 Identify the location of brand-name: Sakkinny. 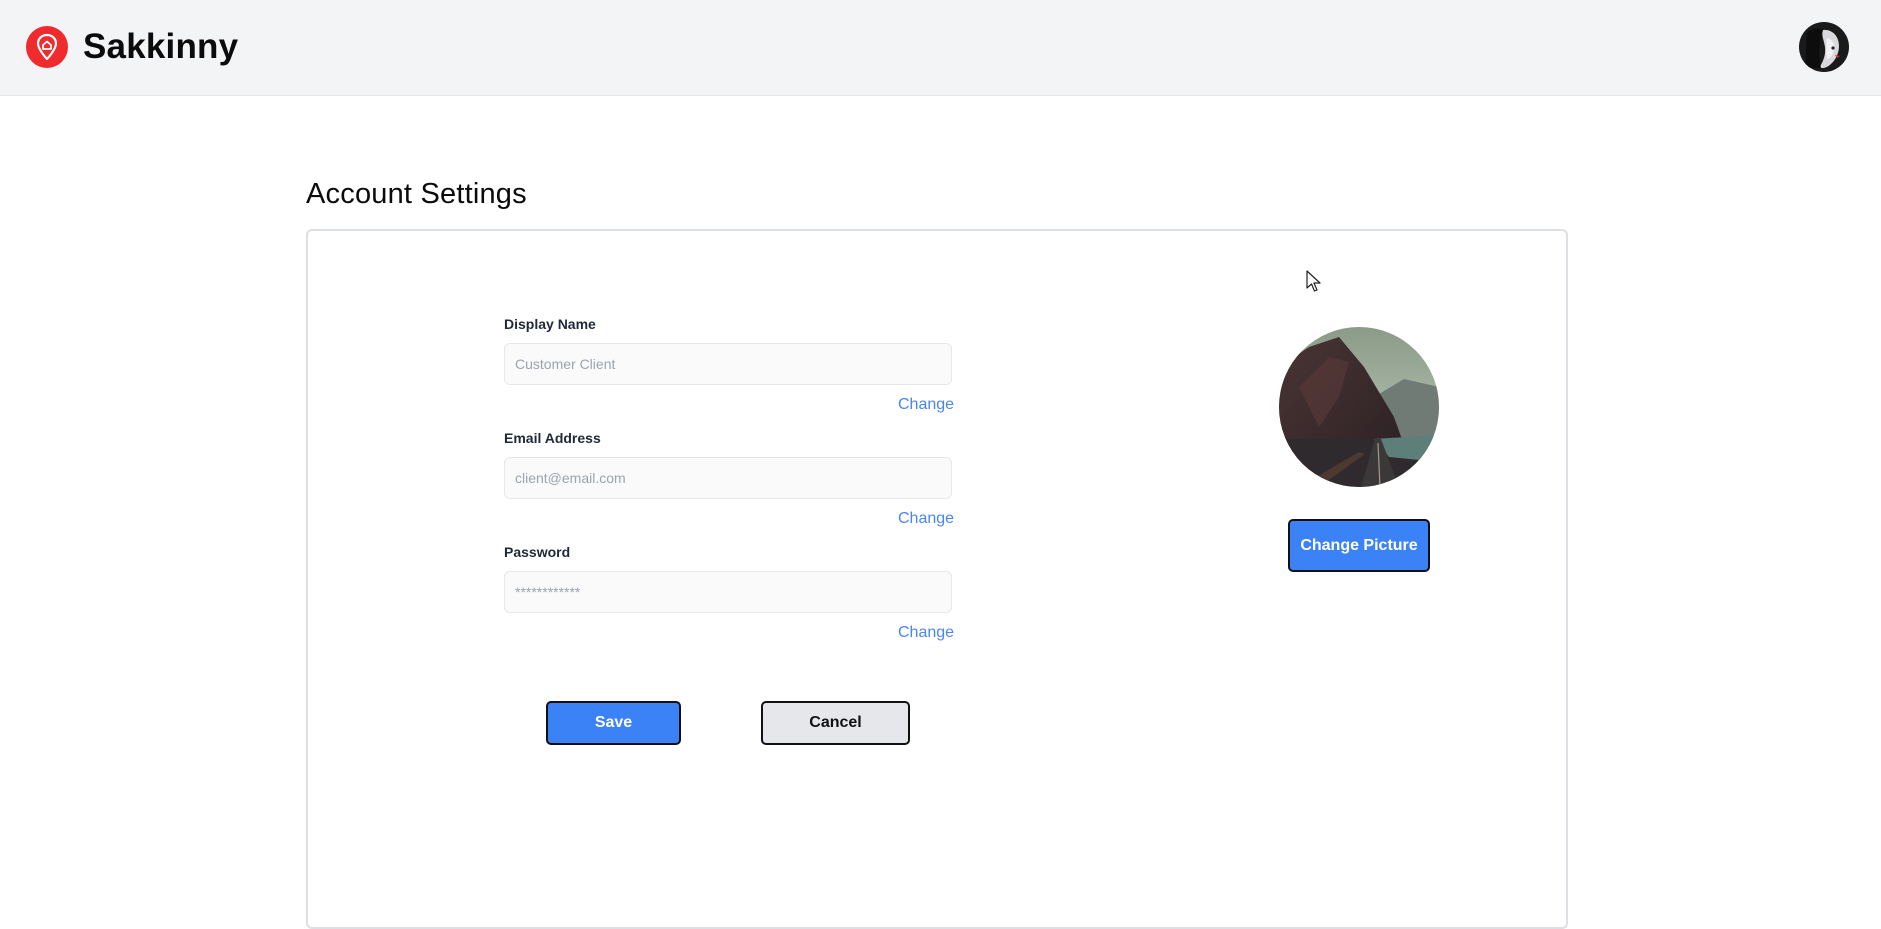
(161, 46).